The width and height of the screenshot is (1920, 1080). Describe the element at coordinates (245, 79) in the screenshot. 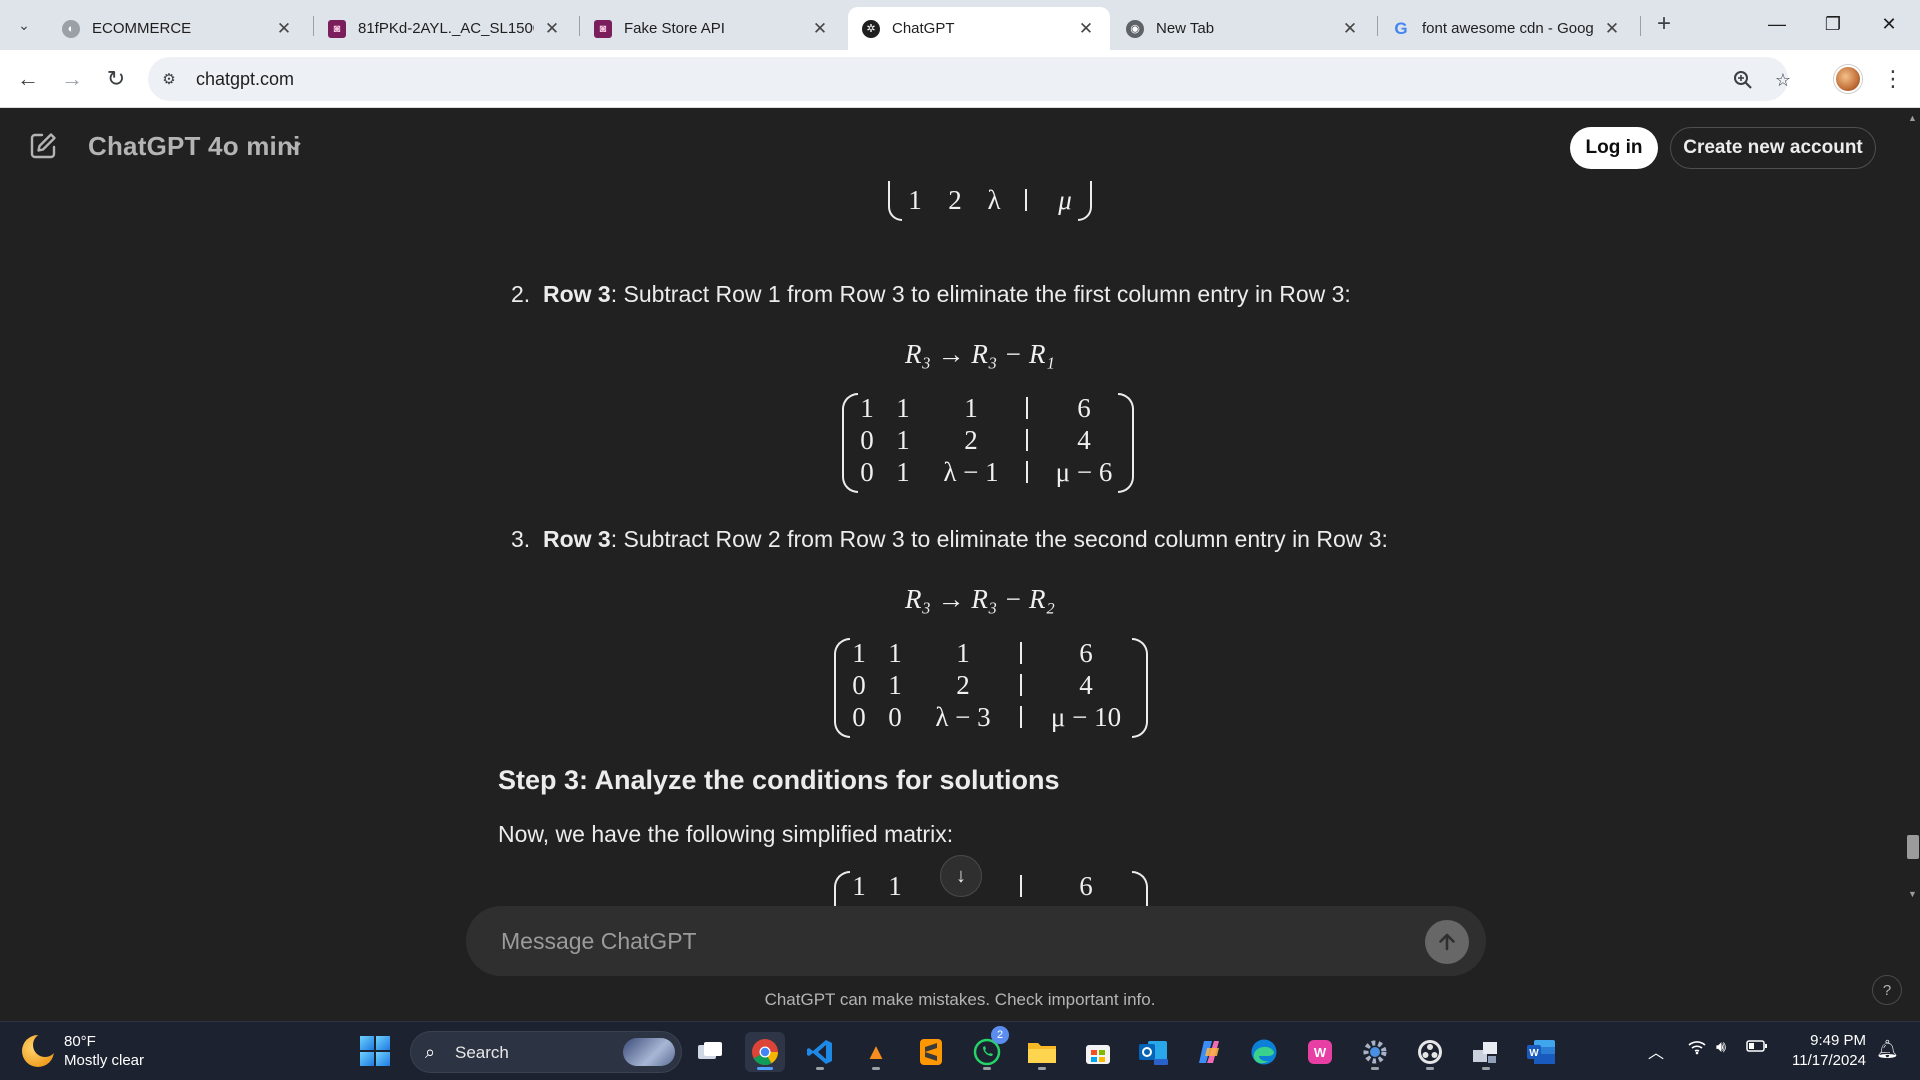

I see `url-text: chatgpt.com` at that location.